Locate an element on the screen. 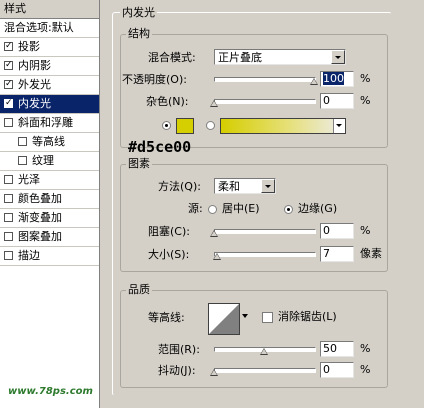 The width and height of the screenshot is (424, 408). style-item-label: 光泽 is located at coordinates (29, 179).